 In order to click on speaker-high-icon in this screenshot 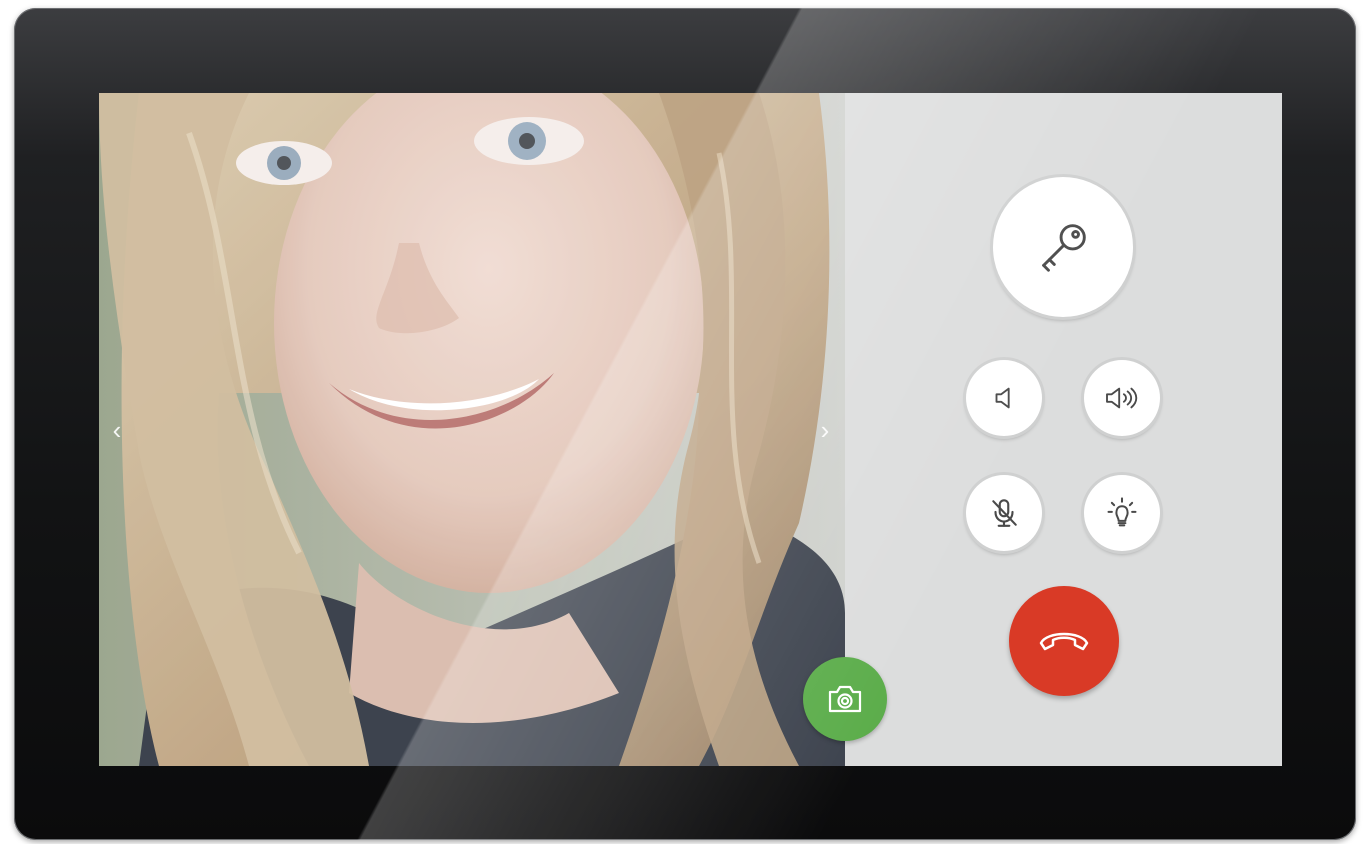, I will do `click(1122, 398)`.